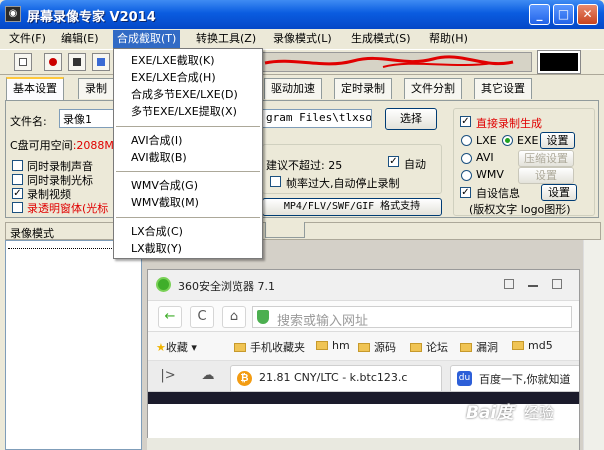 The image size is (604, 450). I want to click on menu-avi-compose: AVI合成(I), so click(188, 141).